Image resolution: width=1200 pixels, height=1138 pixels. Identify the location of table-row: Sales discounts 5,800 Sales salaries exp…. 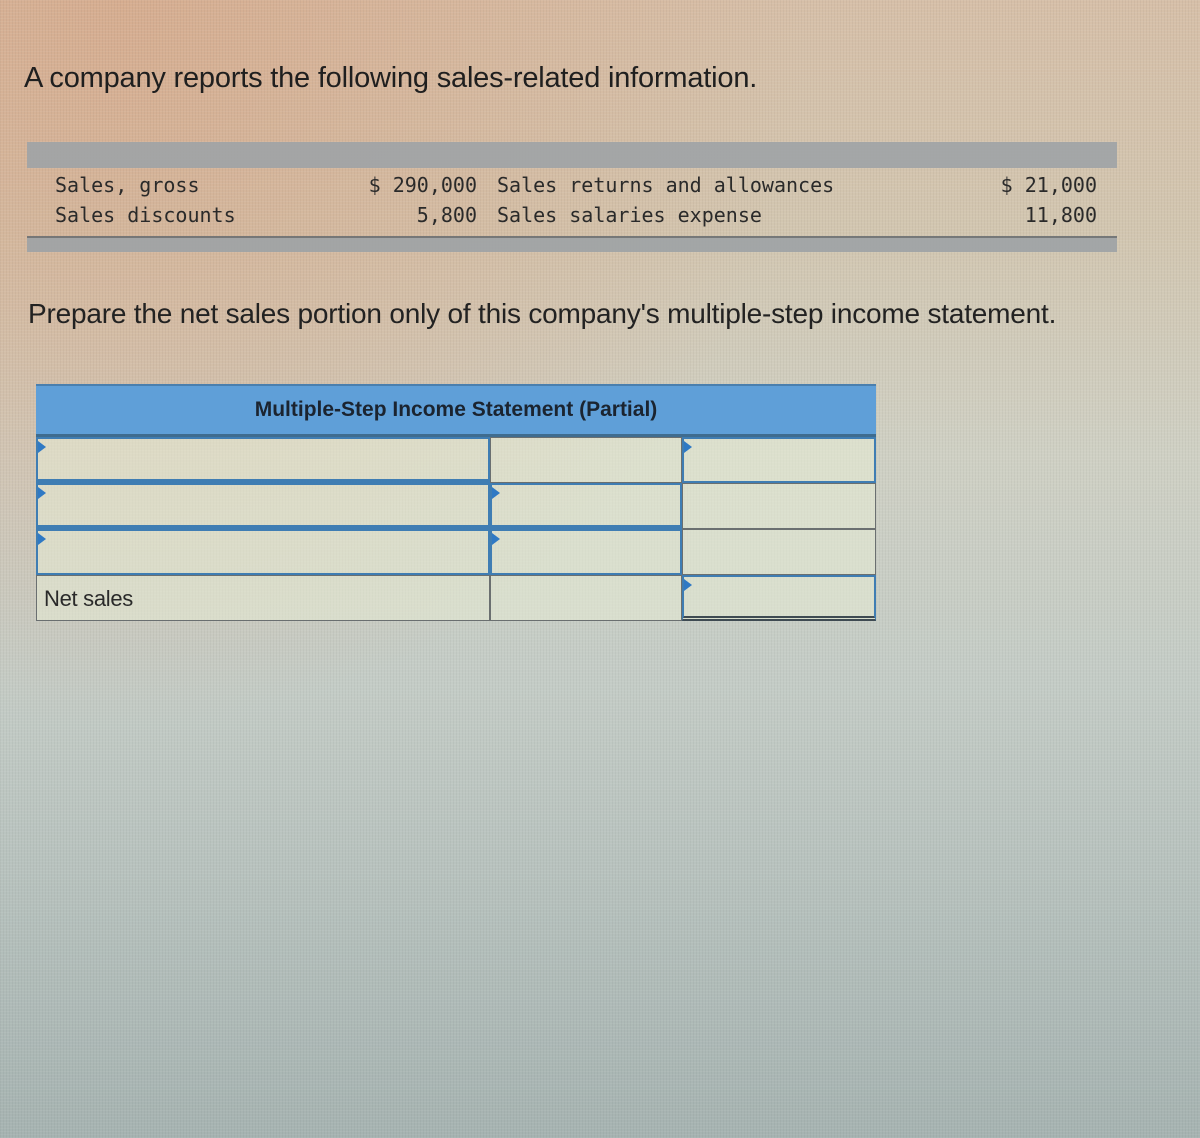
(572, 215).